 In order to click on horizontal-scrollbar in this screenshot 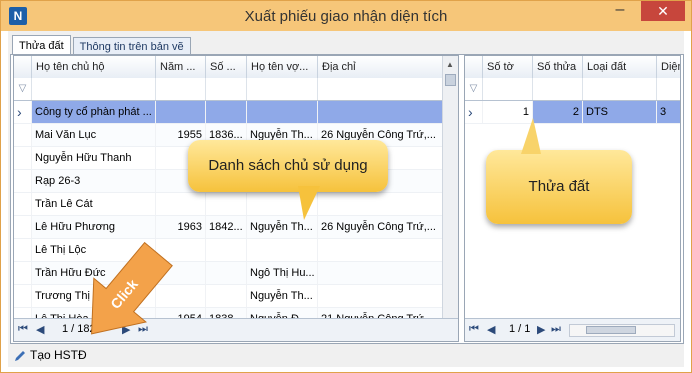, I will do `click(622, 330)`.